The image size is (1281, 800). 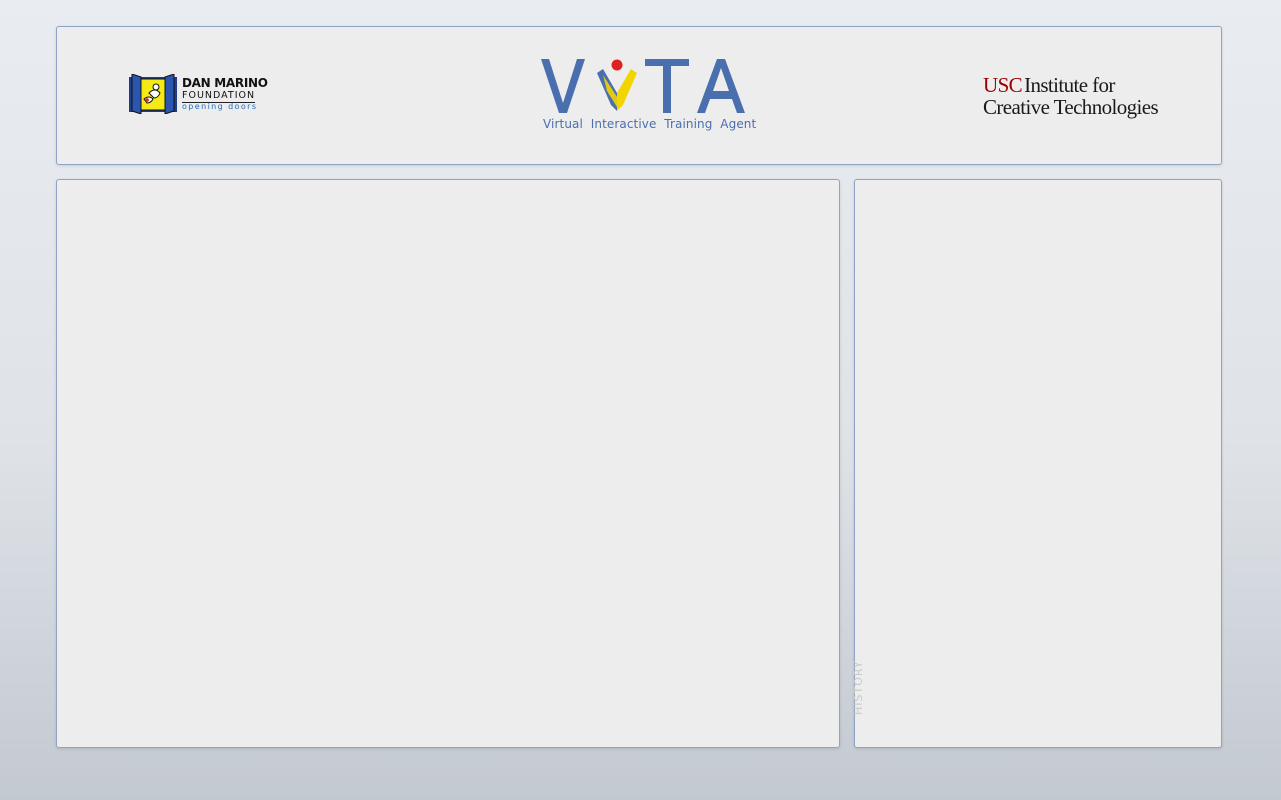 I want to click on vita-logo: Virtual Interactive Training Agent, so click(x=648, y=95).